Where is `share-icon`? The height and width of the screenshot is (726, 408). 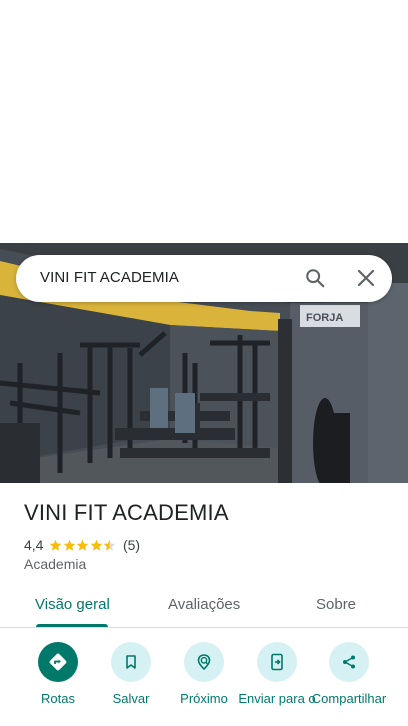 share-icon is located at coordinates (349, 662).